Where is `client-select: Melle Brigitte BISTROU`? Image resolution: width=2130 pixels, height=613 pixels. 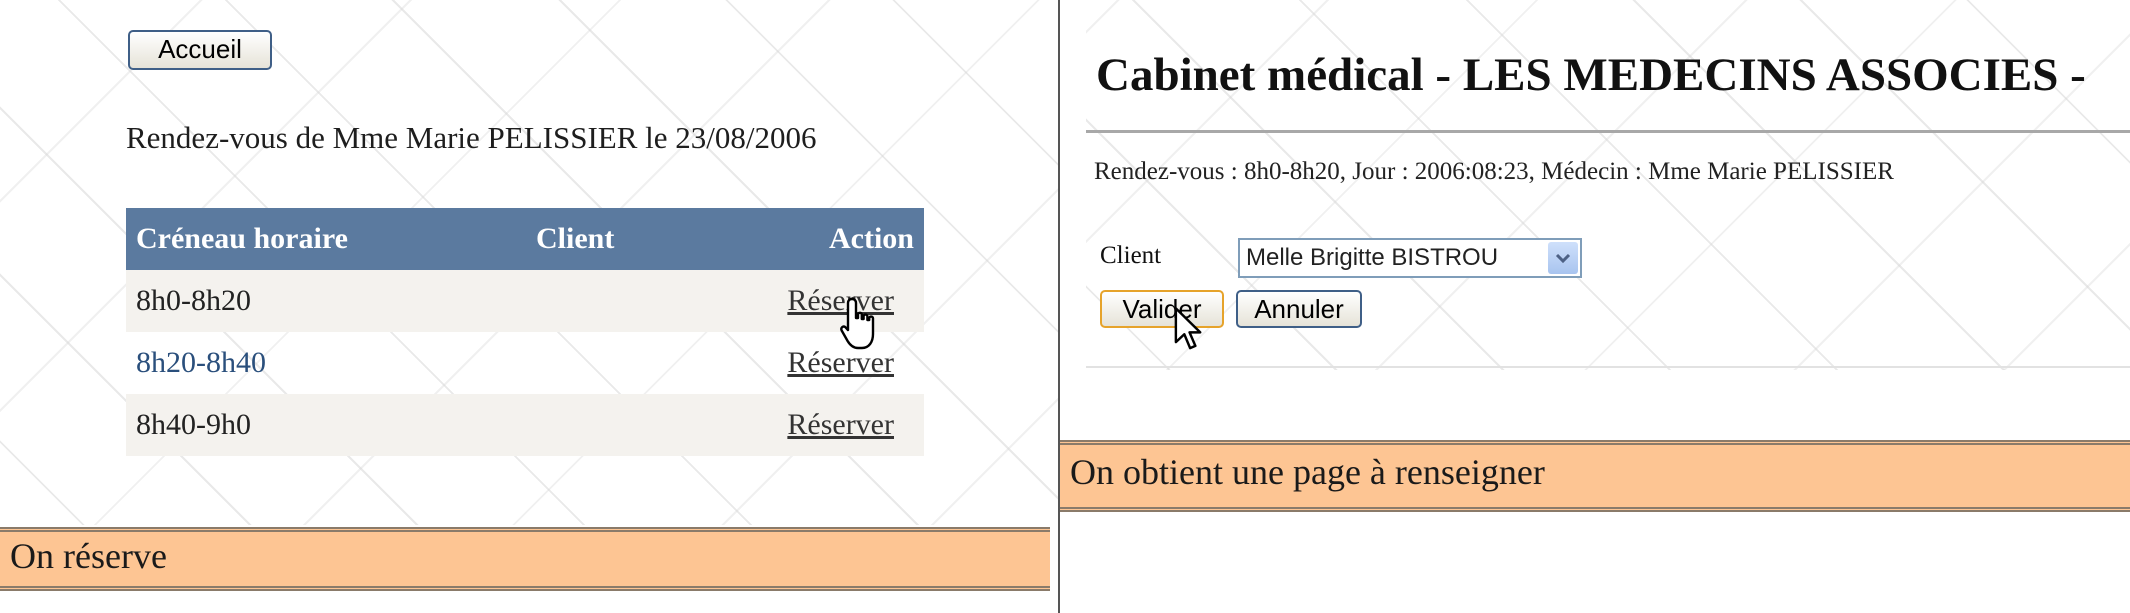
client-select: Melle Brigitte BISTROU is located at coordinates (1410, 258).